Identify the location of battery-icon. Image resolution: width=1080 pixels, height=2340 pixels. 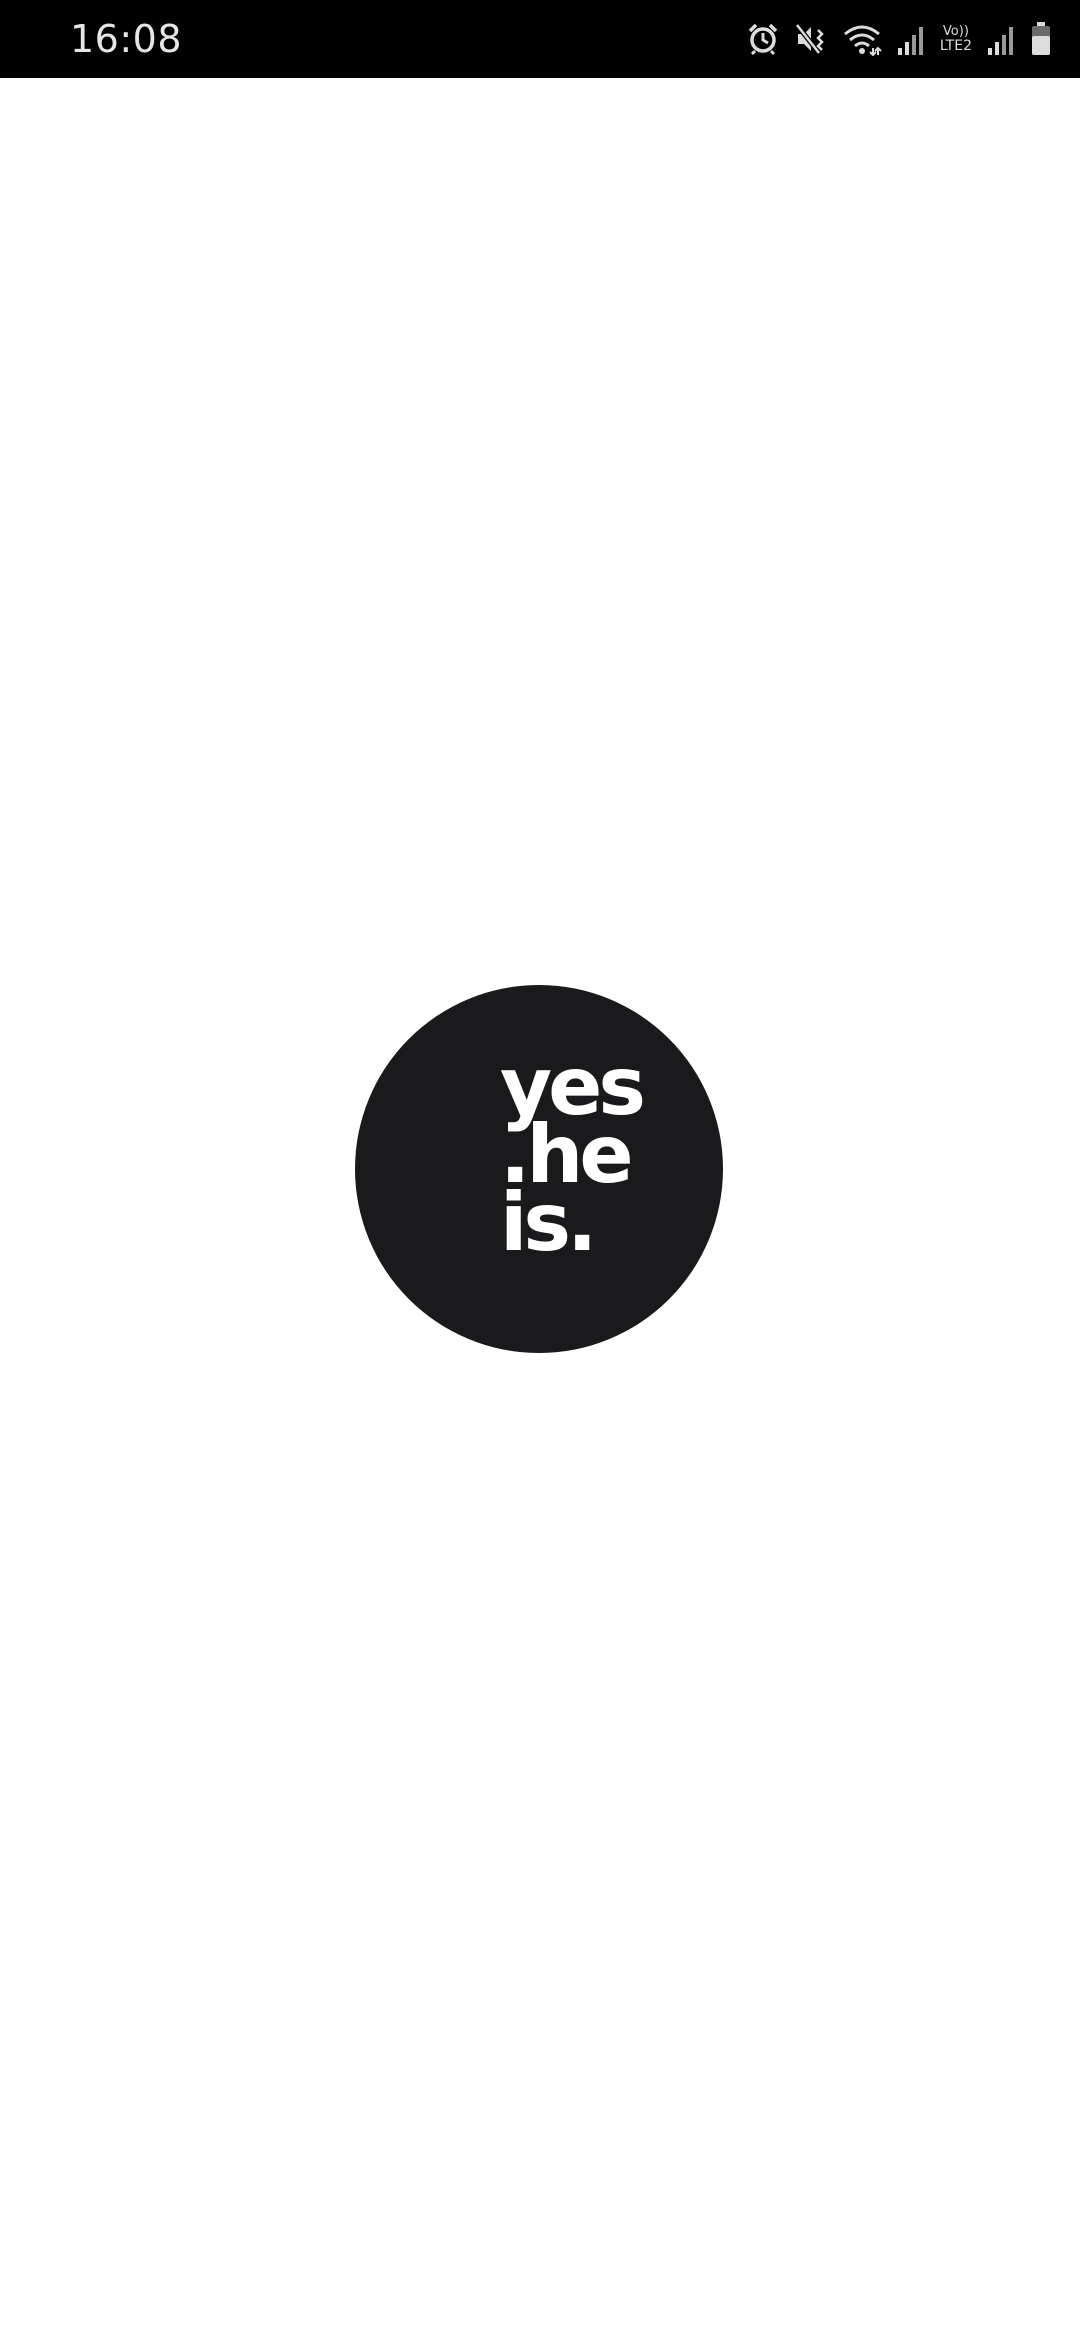
(1041, 39).